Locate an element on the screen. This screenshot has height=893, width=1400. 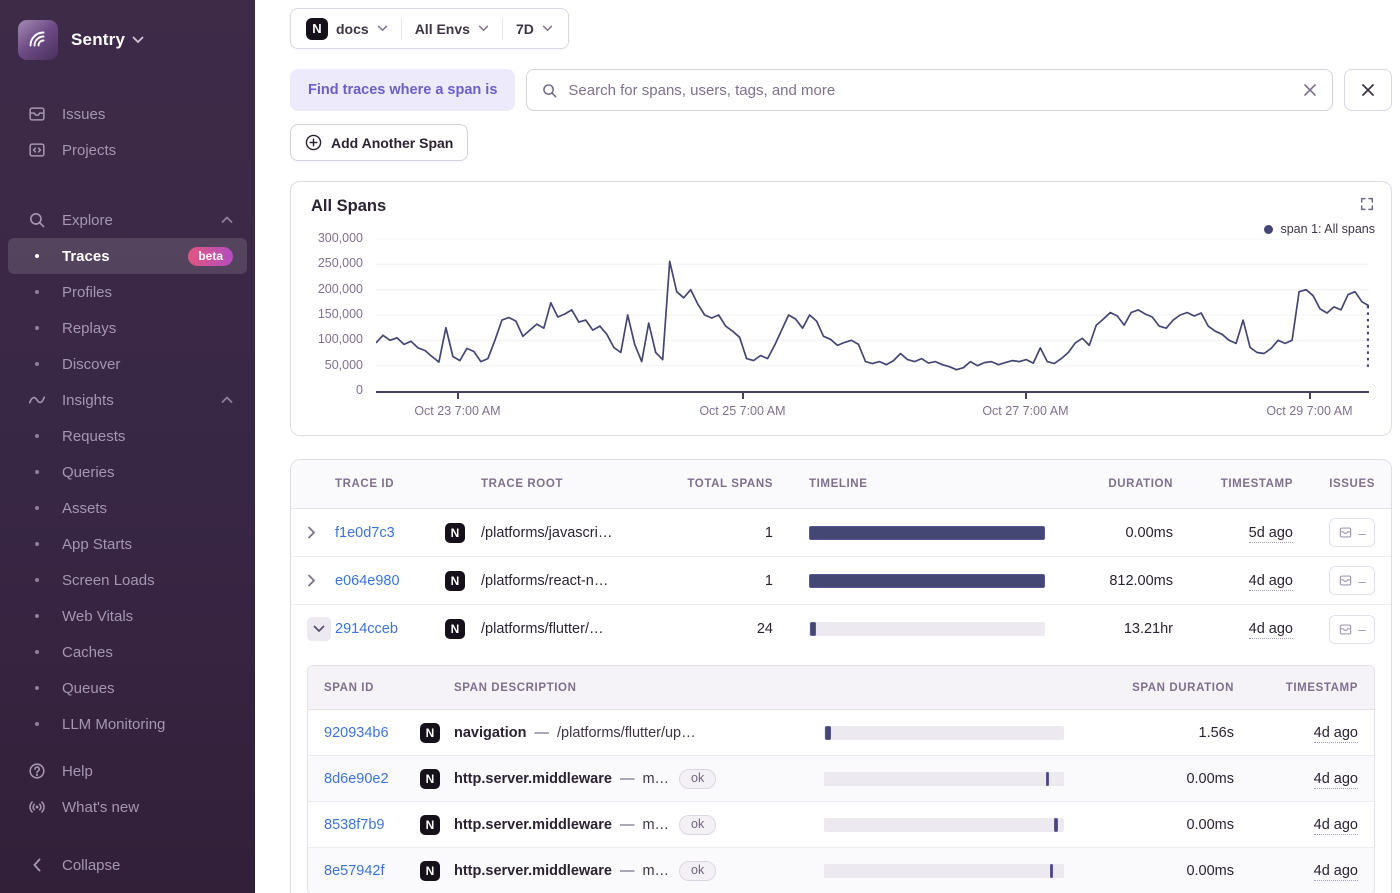
sidebar-item-web-vitals: Web Vitals is located at coordinates (127, 616).